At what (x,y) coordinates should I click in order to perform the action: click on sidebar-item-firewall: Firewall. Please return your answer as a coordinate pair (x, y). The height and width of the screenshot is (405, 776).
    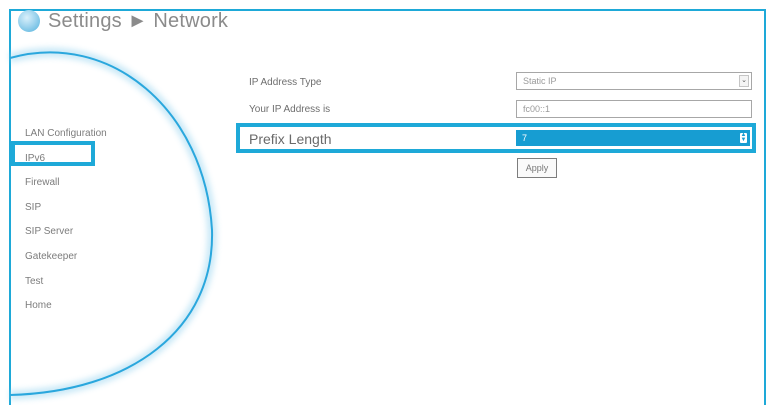
    Looking at the image, I should click on (80, 183).